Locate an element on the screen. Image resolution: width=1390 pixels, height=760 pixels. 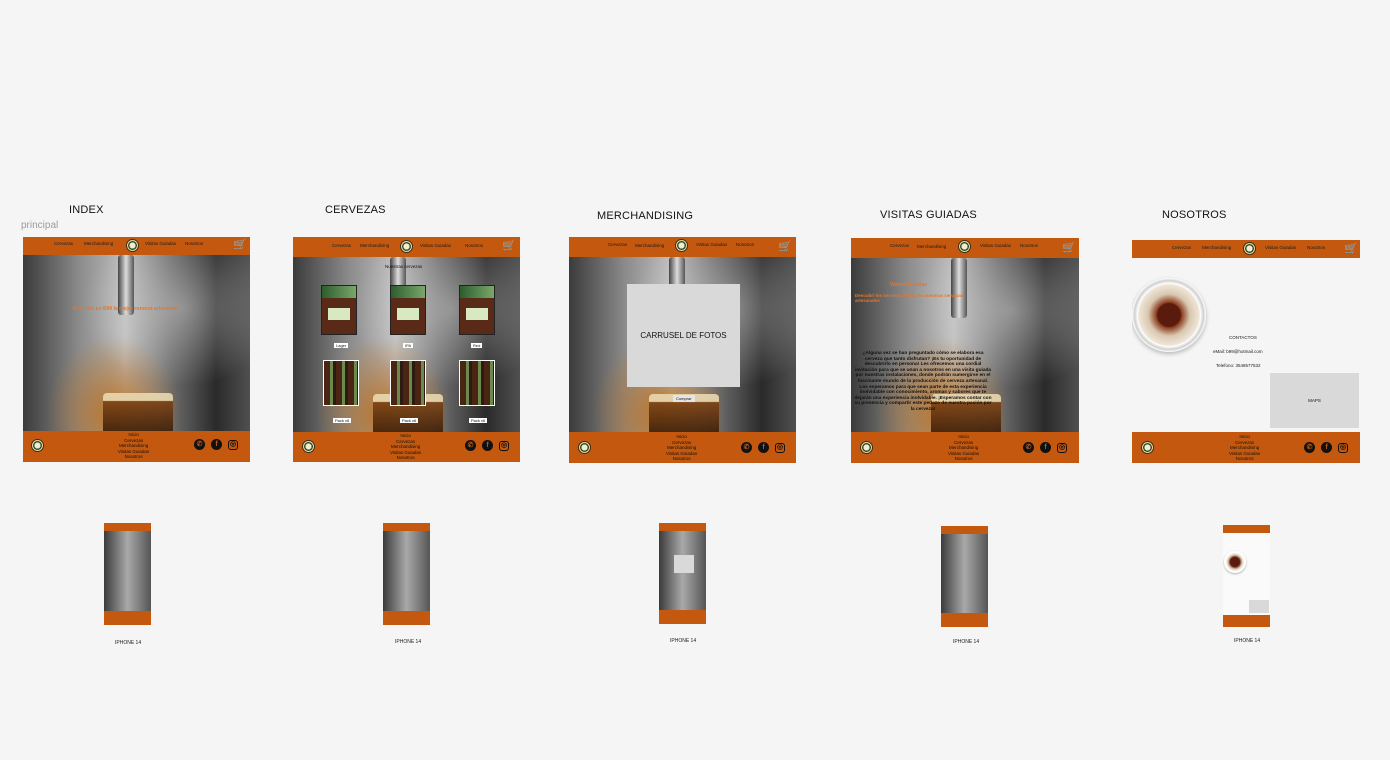
contact-email: eMail: b99@hotmail.com is located at coordinates (1238, 351).